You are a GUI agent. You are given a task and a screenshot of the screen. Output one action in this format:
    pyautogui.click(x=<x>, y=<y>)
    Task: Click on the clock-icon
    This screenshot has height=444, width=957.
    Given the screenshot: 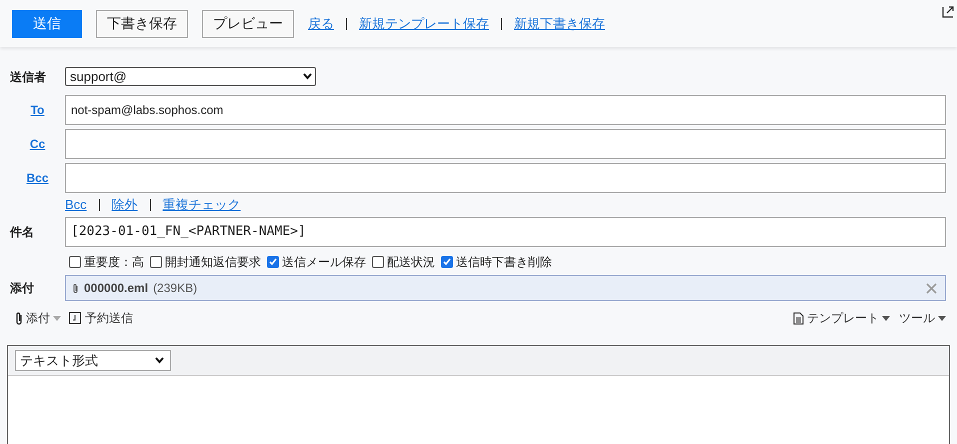 What is the action you would take?
    pyautogui.click(x=75, y=318)
    